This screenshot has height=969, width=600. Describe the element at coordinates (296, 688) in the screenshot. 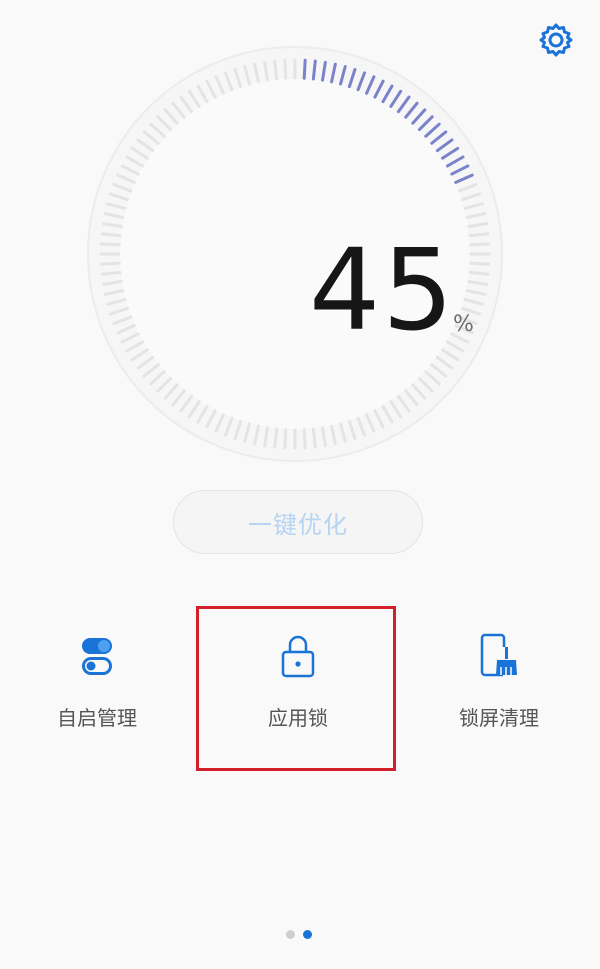

I see `highlight-frame` at that location.